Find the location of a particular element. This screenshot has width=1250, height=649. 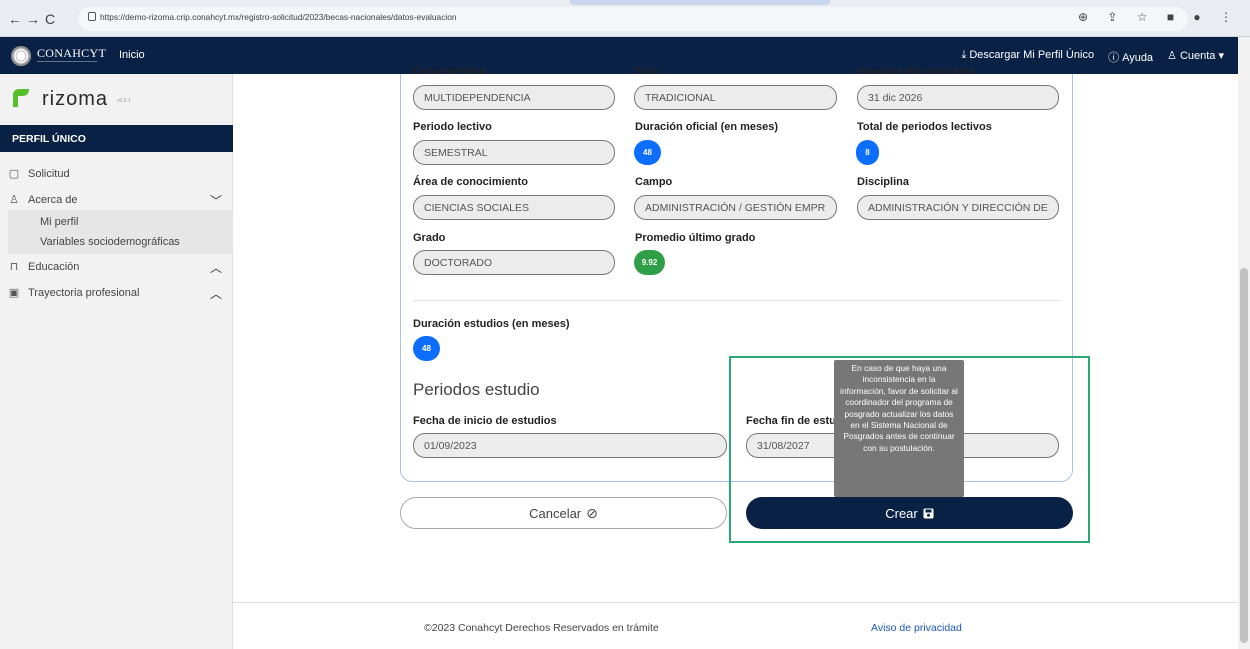

help-label: Ayuda is located at coordinates (1138, 58).